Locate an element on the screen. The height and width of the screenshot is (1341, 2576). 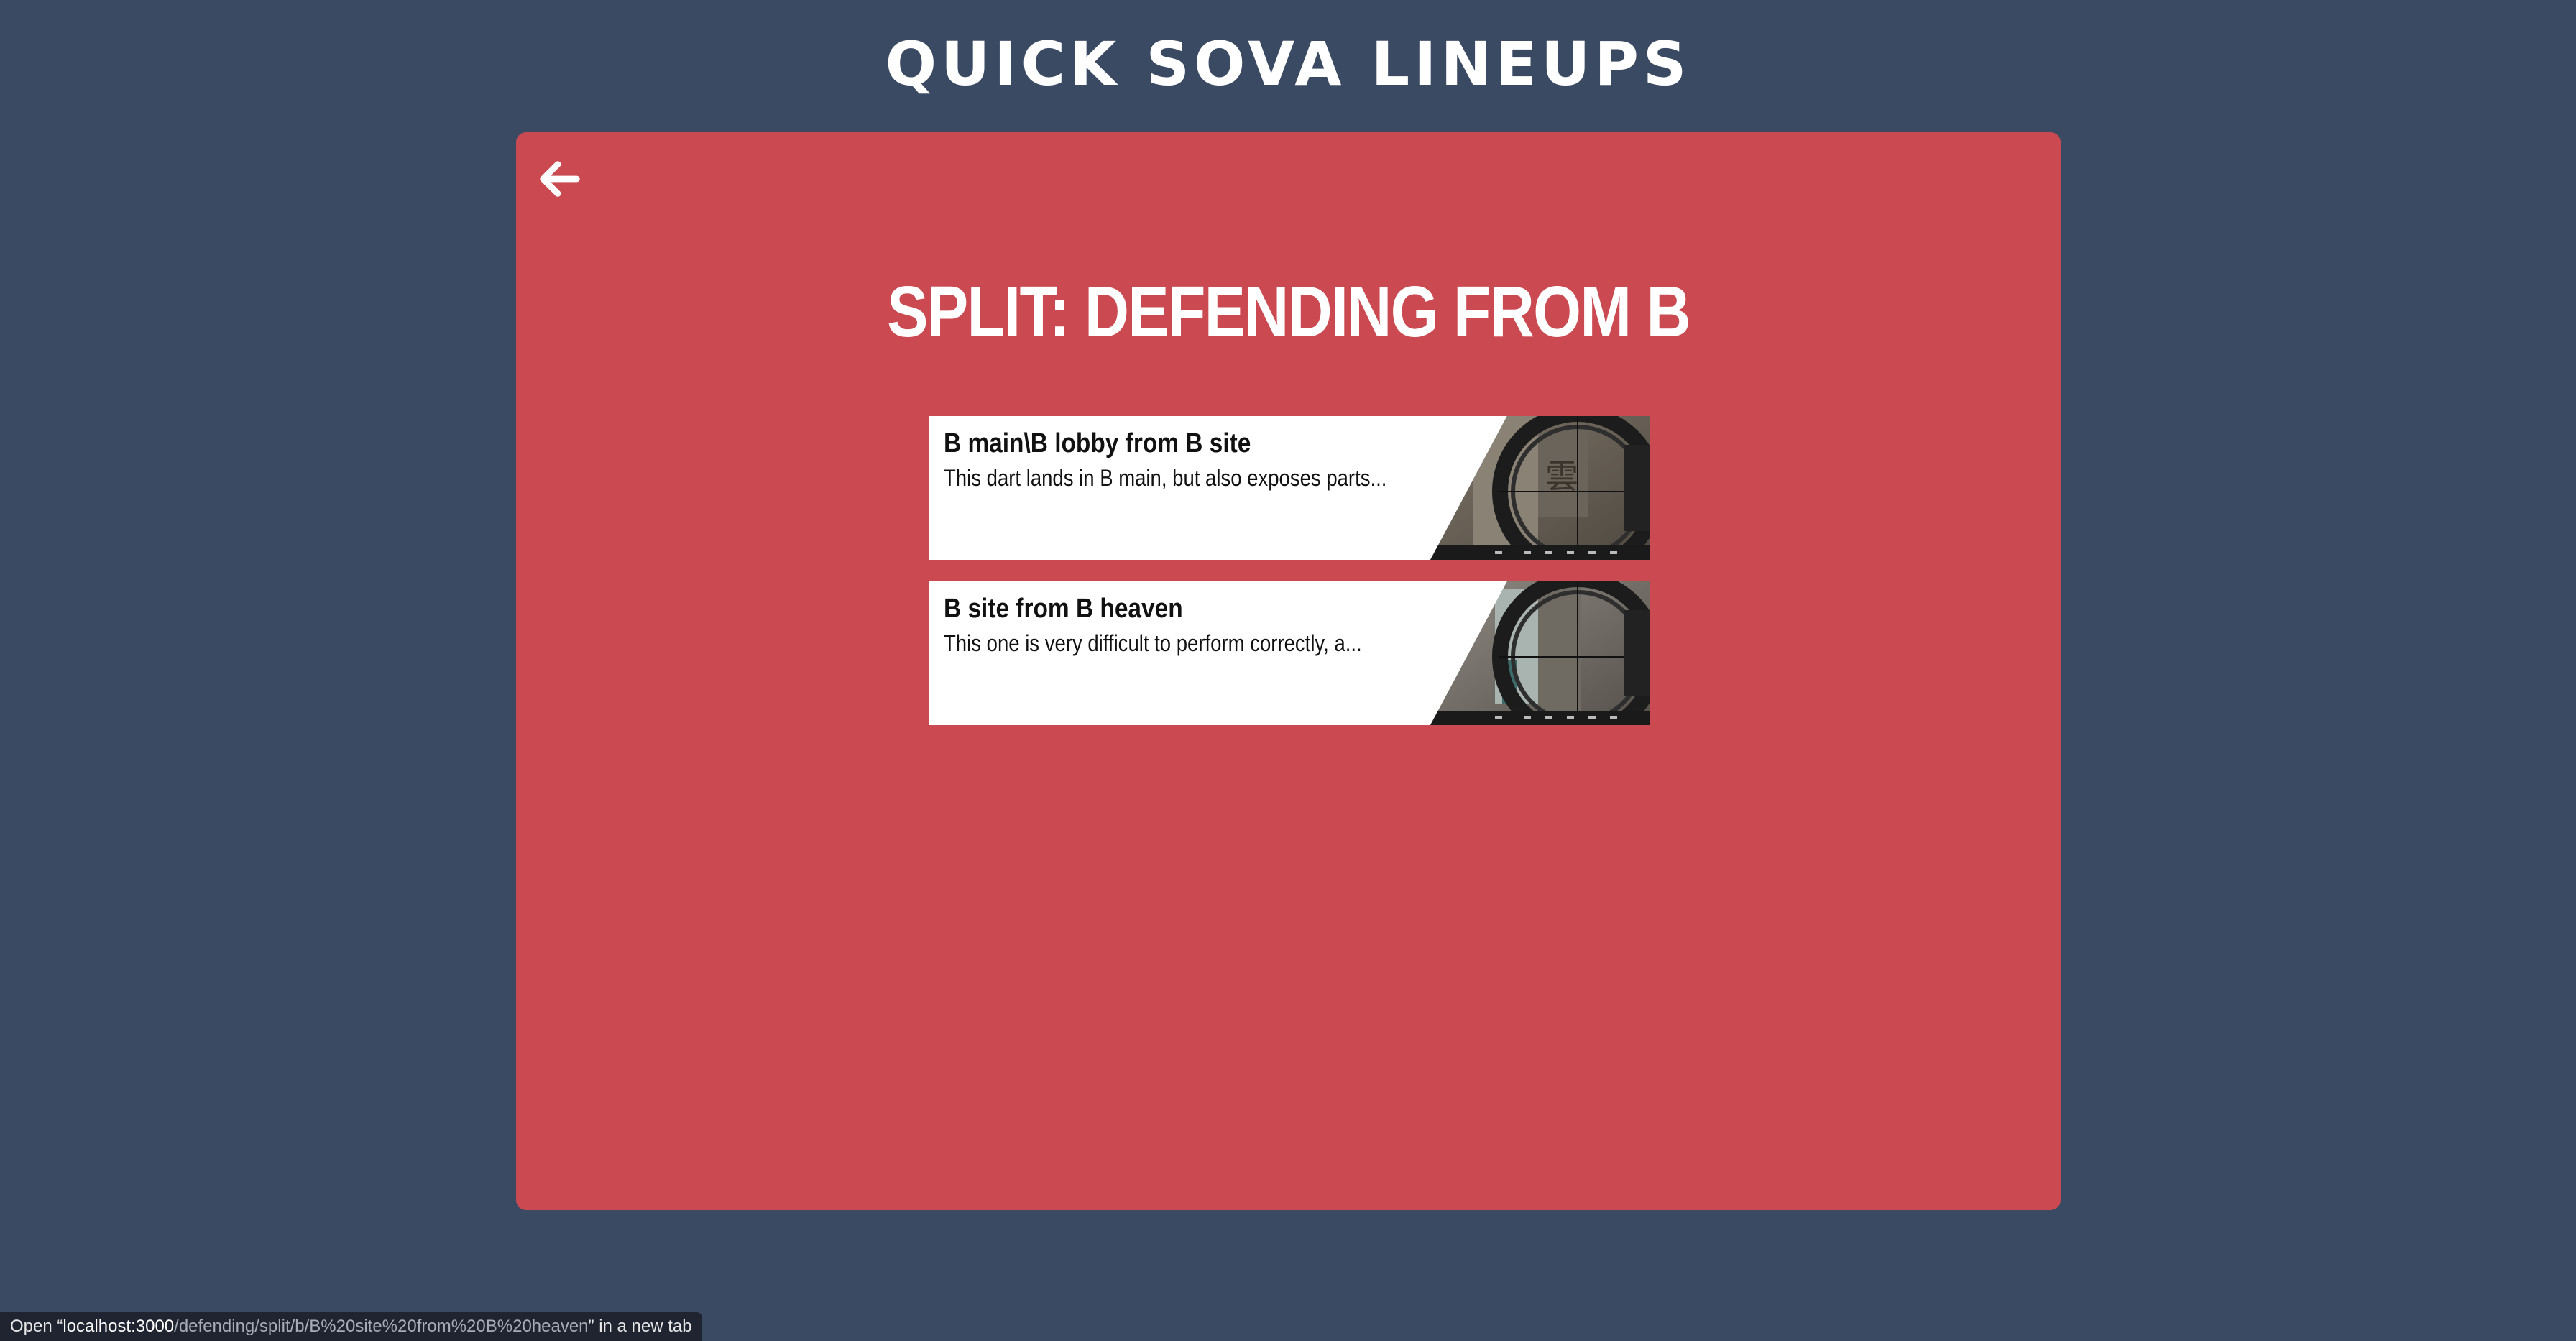
svg-text: 雲 is located at coordinates (1561, 476).